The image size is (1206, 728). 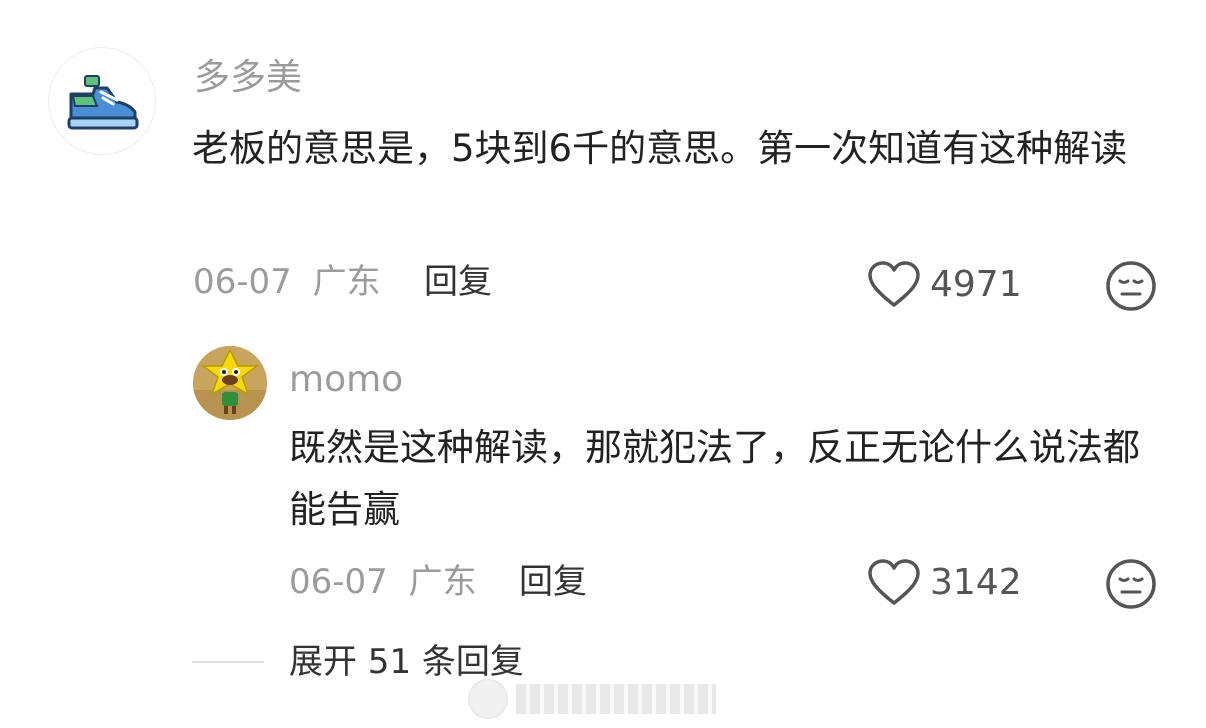 What do you see at coordinates (976, 284) in the screenshot?
I see `like-count: 4971` at bounding box center [976, 284].